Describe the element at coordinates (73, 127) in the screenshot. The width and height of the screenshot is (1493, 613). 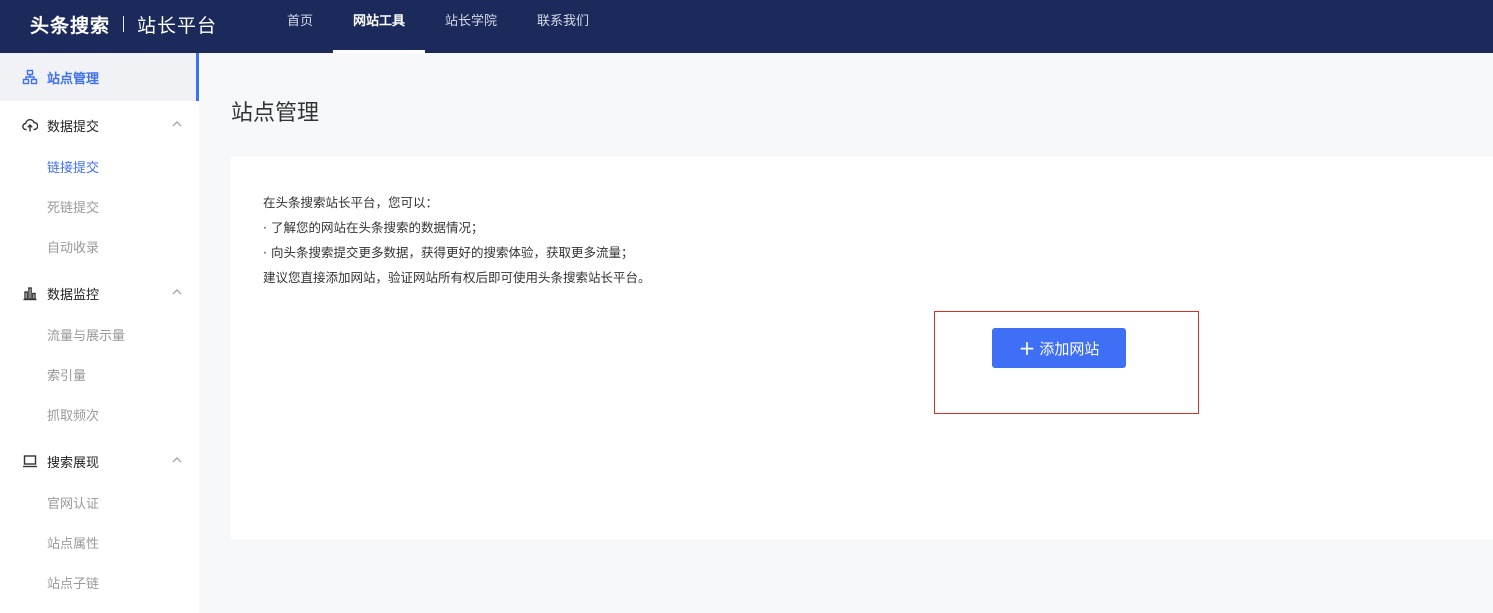
I see `sidebar-group-label: 数据提交` at that location.